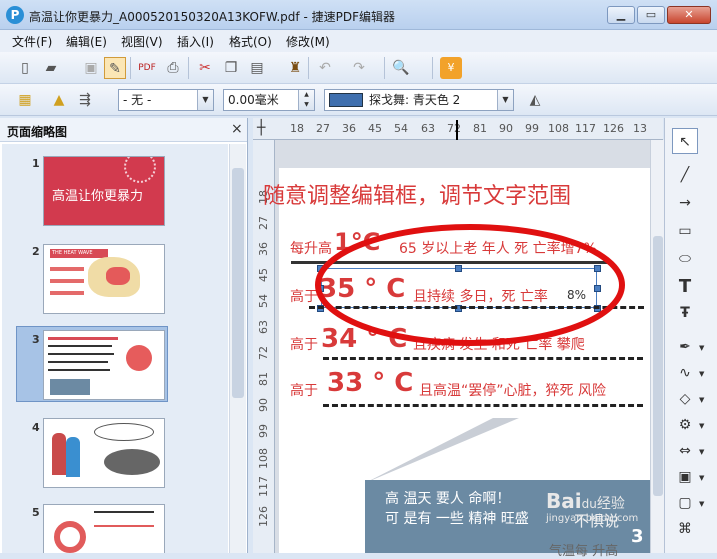  I want to click on gear-shape-icon: ⚙, so click(685, 425).